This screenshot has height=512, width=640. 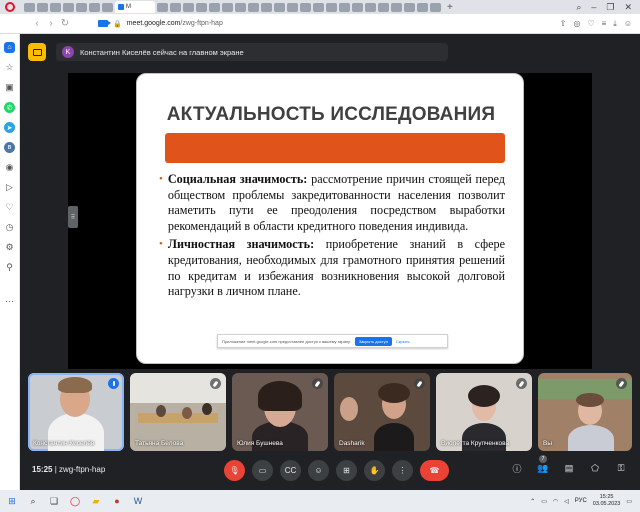 I want to click on word-icon: W, so click(x=138, y=501).